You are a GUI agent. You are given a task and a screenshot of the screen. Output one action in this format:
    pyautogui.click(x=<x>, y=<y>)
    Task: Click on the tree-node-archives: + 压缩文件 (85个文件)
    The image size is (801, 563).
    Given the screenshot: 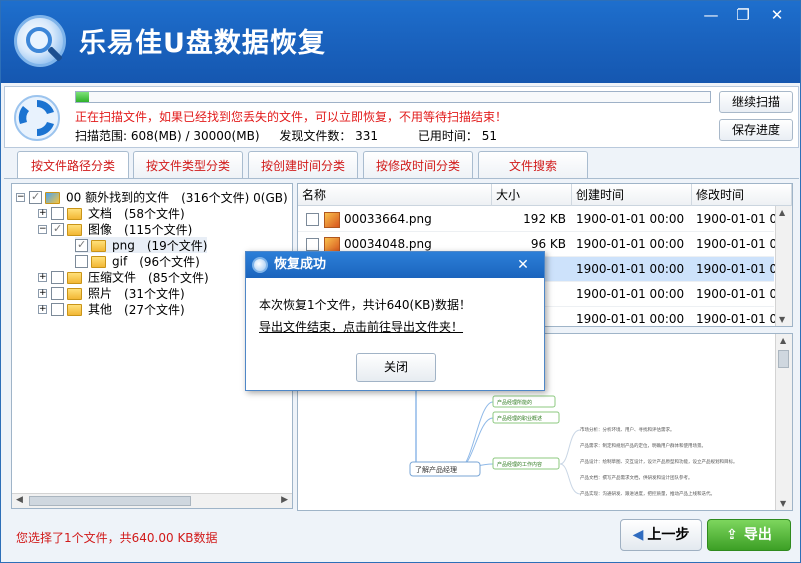 What is the action you would take?
    pyautogui.click(x=123, y=277)
    